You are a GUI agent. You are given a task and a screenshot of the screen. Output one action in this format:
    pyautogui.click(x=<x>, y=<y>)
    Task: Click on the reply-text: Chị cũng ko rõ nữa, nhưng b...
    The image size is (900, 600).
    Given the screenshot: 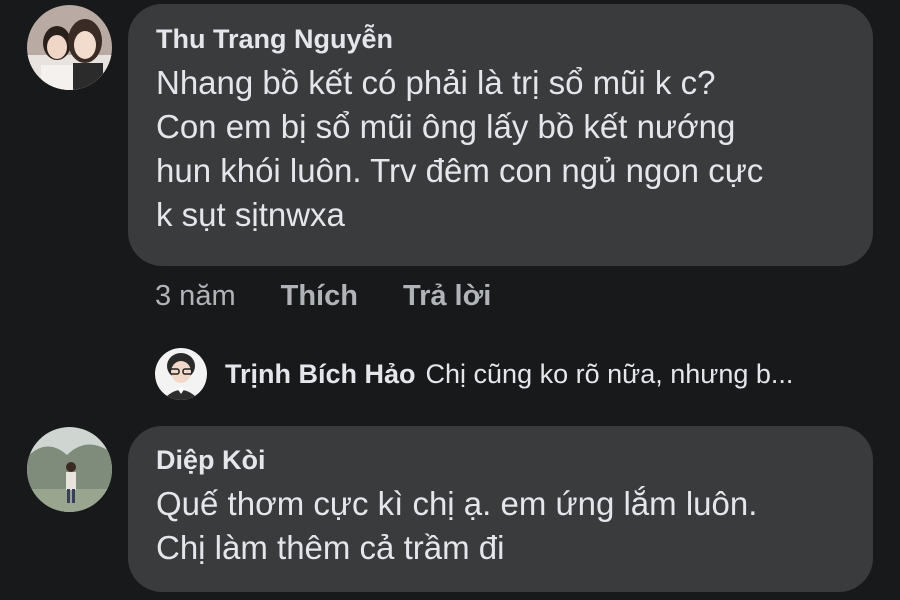 What is the action you would take?
    pyautogui.click(x=609, y=373)
    